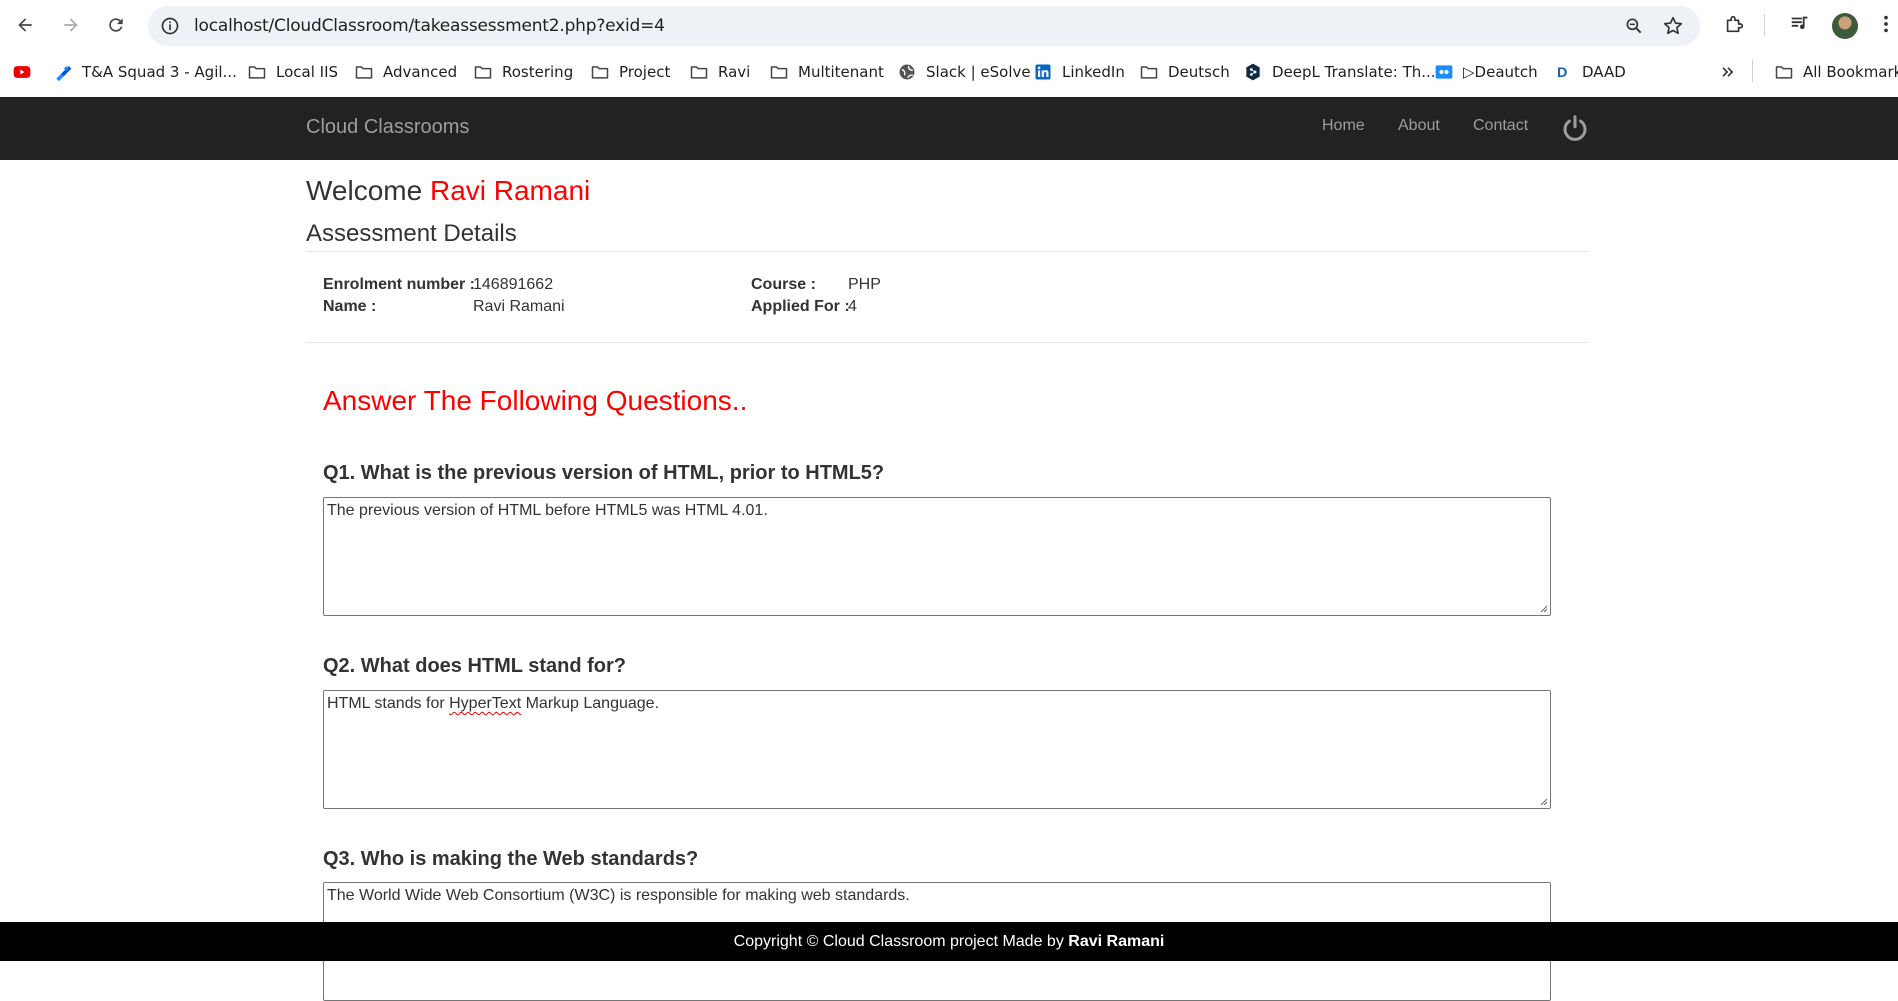  Describe the element at coordinates (734, 72) in the screenshot. I see `bookmark-label: Ravi` at that location.